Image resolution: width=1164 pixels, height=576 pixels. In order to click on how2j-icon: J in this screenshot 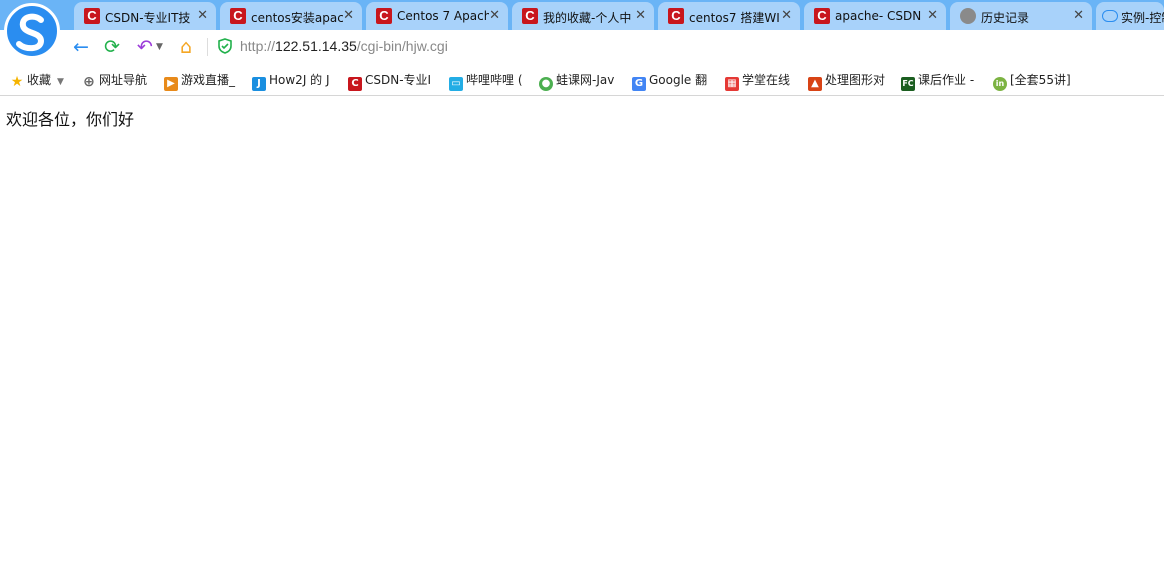, I will do `click(259, 84)`.